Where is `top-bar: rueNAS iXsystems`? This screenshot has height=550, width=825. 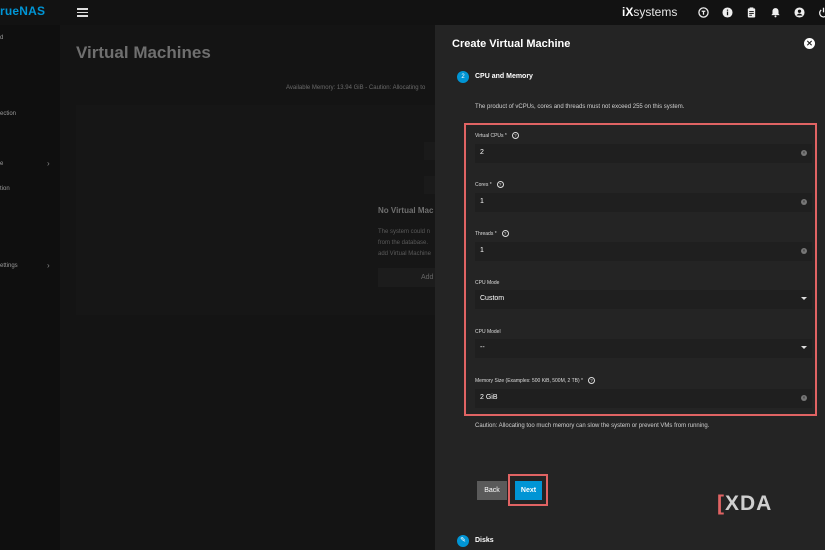
top-bar: rueNAS iXsystems is located at coordinates (412, 12).